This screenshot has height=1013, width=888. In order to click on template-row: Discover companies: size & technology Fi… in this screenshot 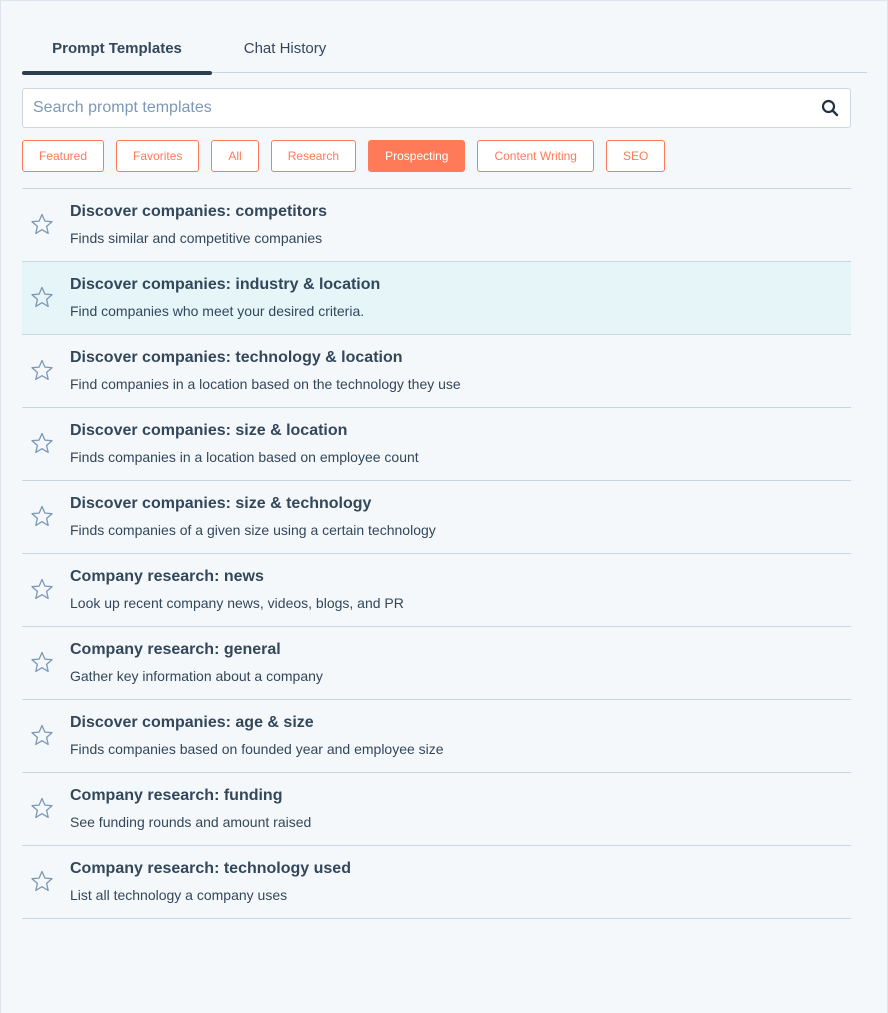, I will do `click(436, 517)`.